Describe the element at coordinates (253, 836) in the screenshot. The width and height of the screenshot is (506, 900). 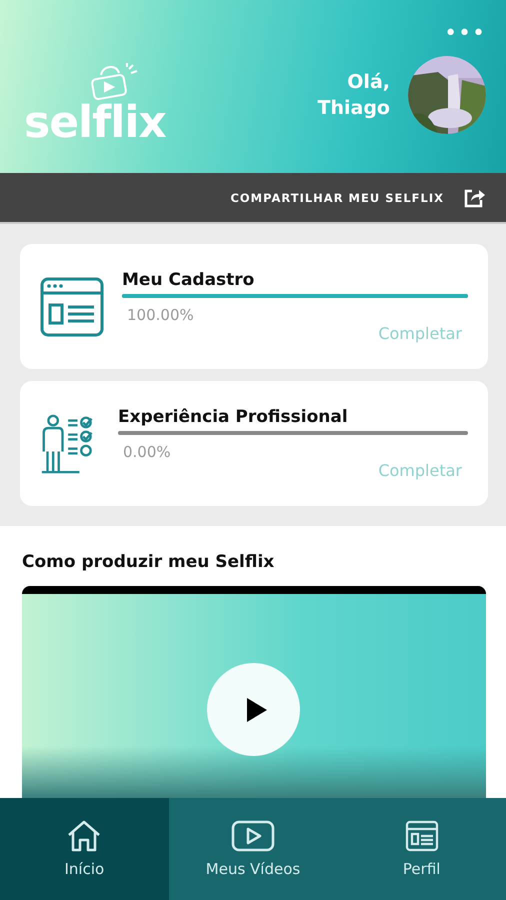
I see `video-play-icon` at that location.